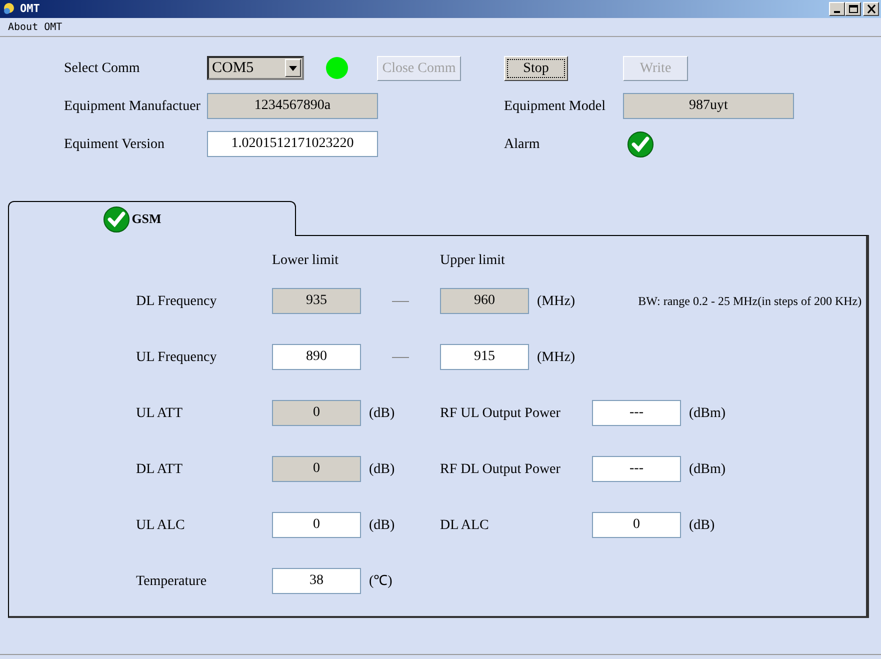 The image size is (881, 659). I want to click on field-label: RF DL Output Power, so click(501, 469).